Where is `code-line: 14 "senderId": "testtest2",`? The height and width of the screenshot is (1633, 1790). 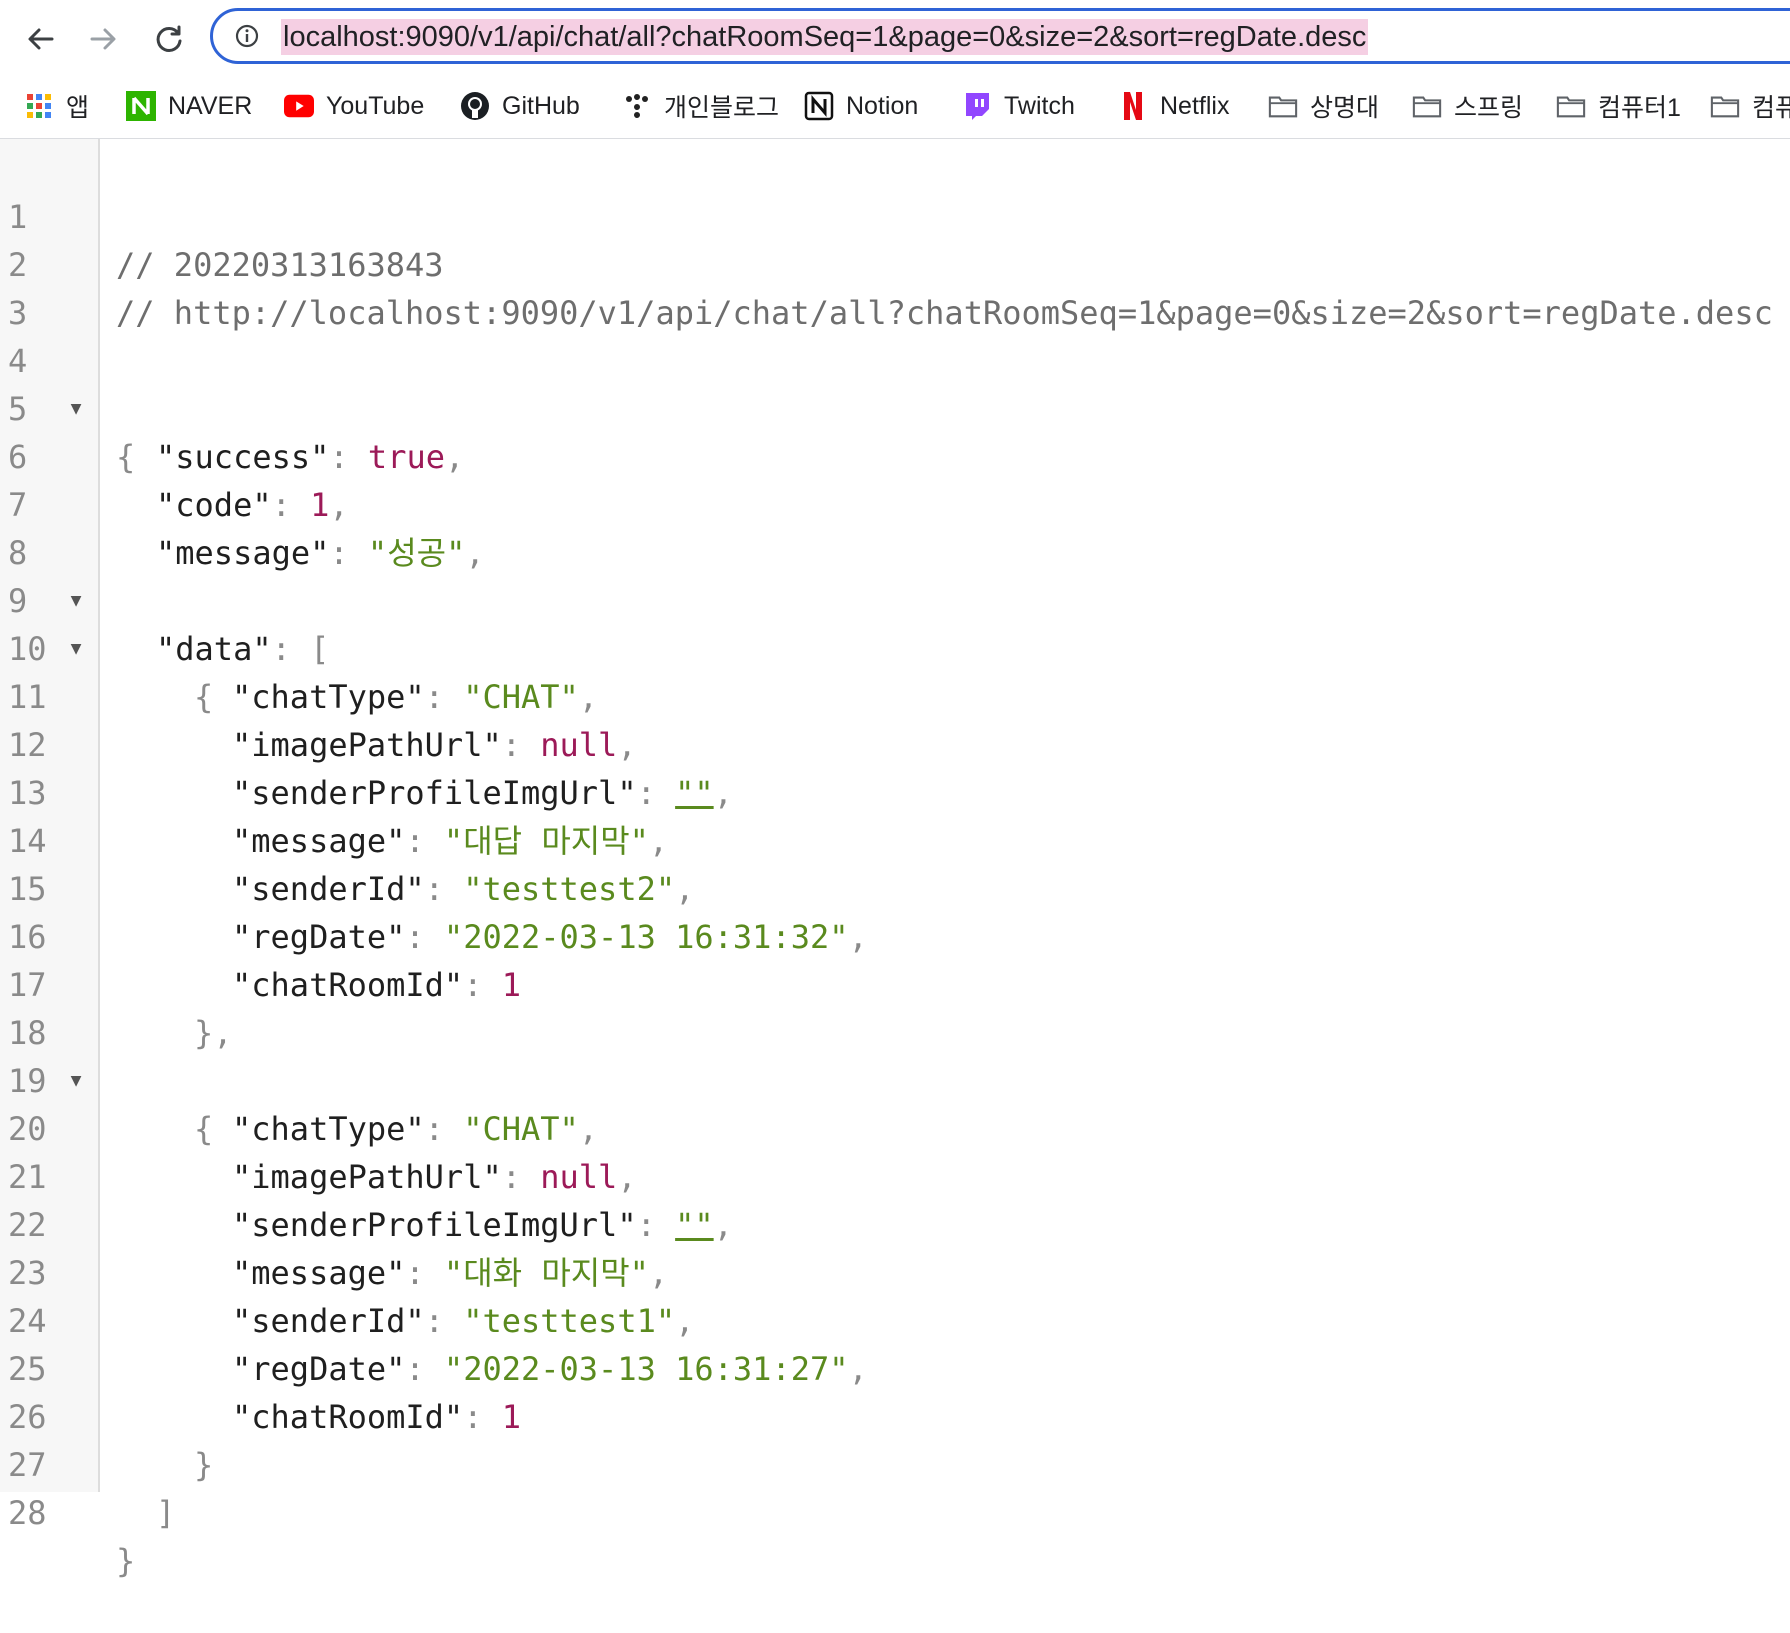 code-line: 14 "senderId": "testtest2", is located at coordinates (895, 838).